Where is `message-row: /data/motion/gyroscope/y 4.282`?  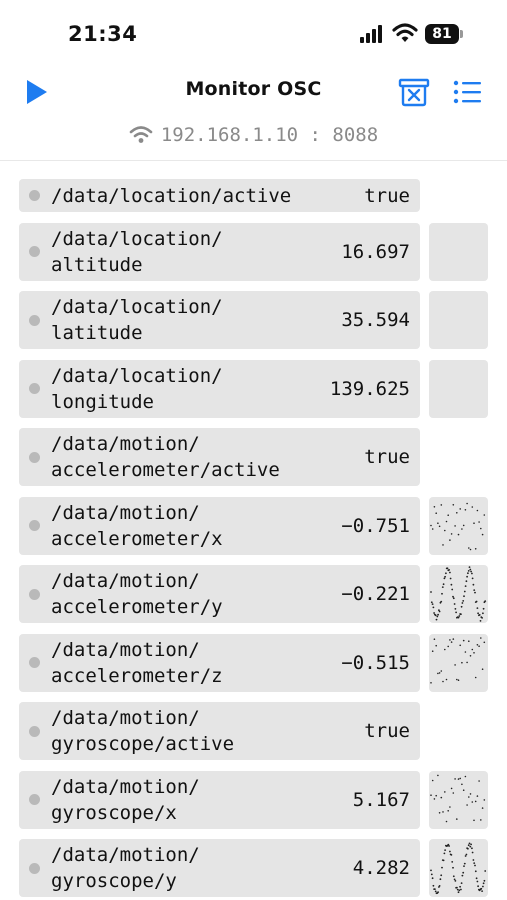
message-row: /data/motion/gyroscope/y 4.282 is located at coordinates (219, 868).